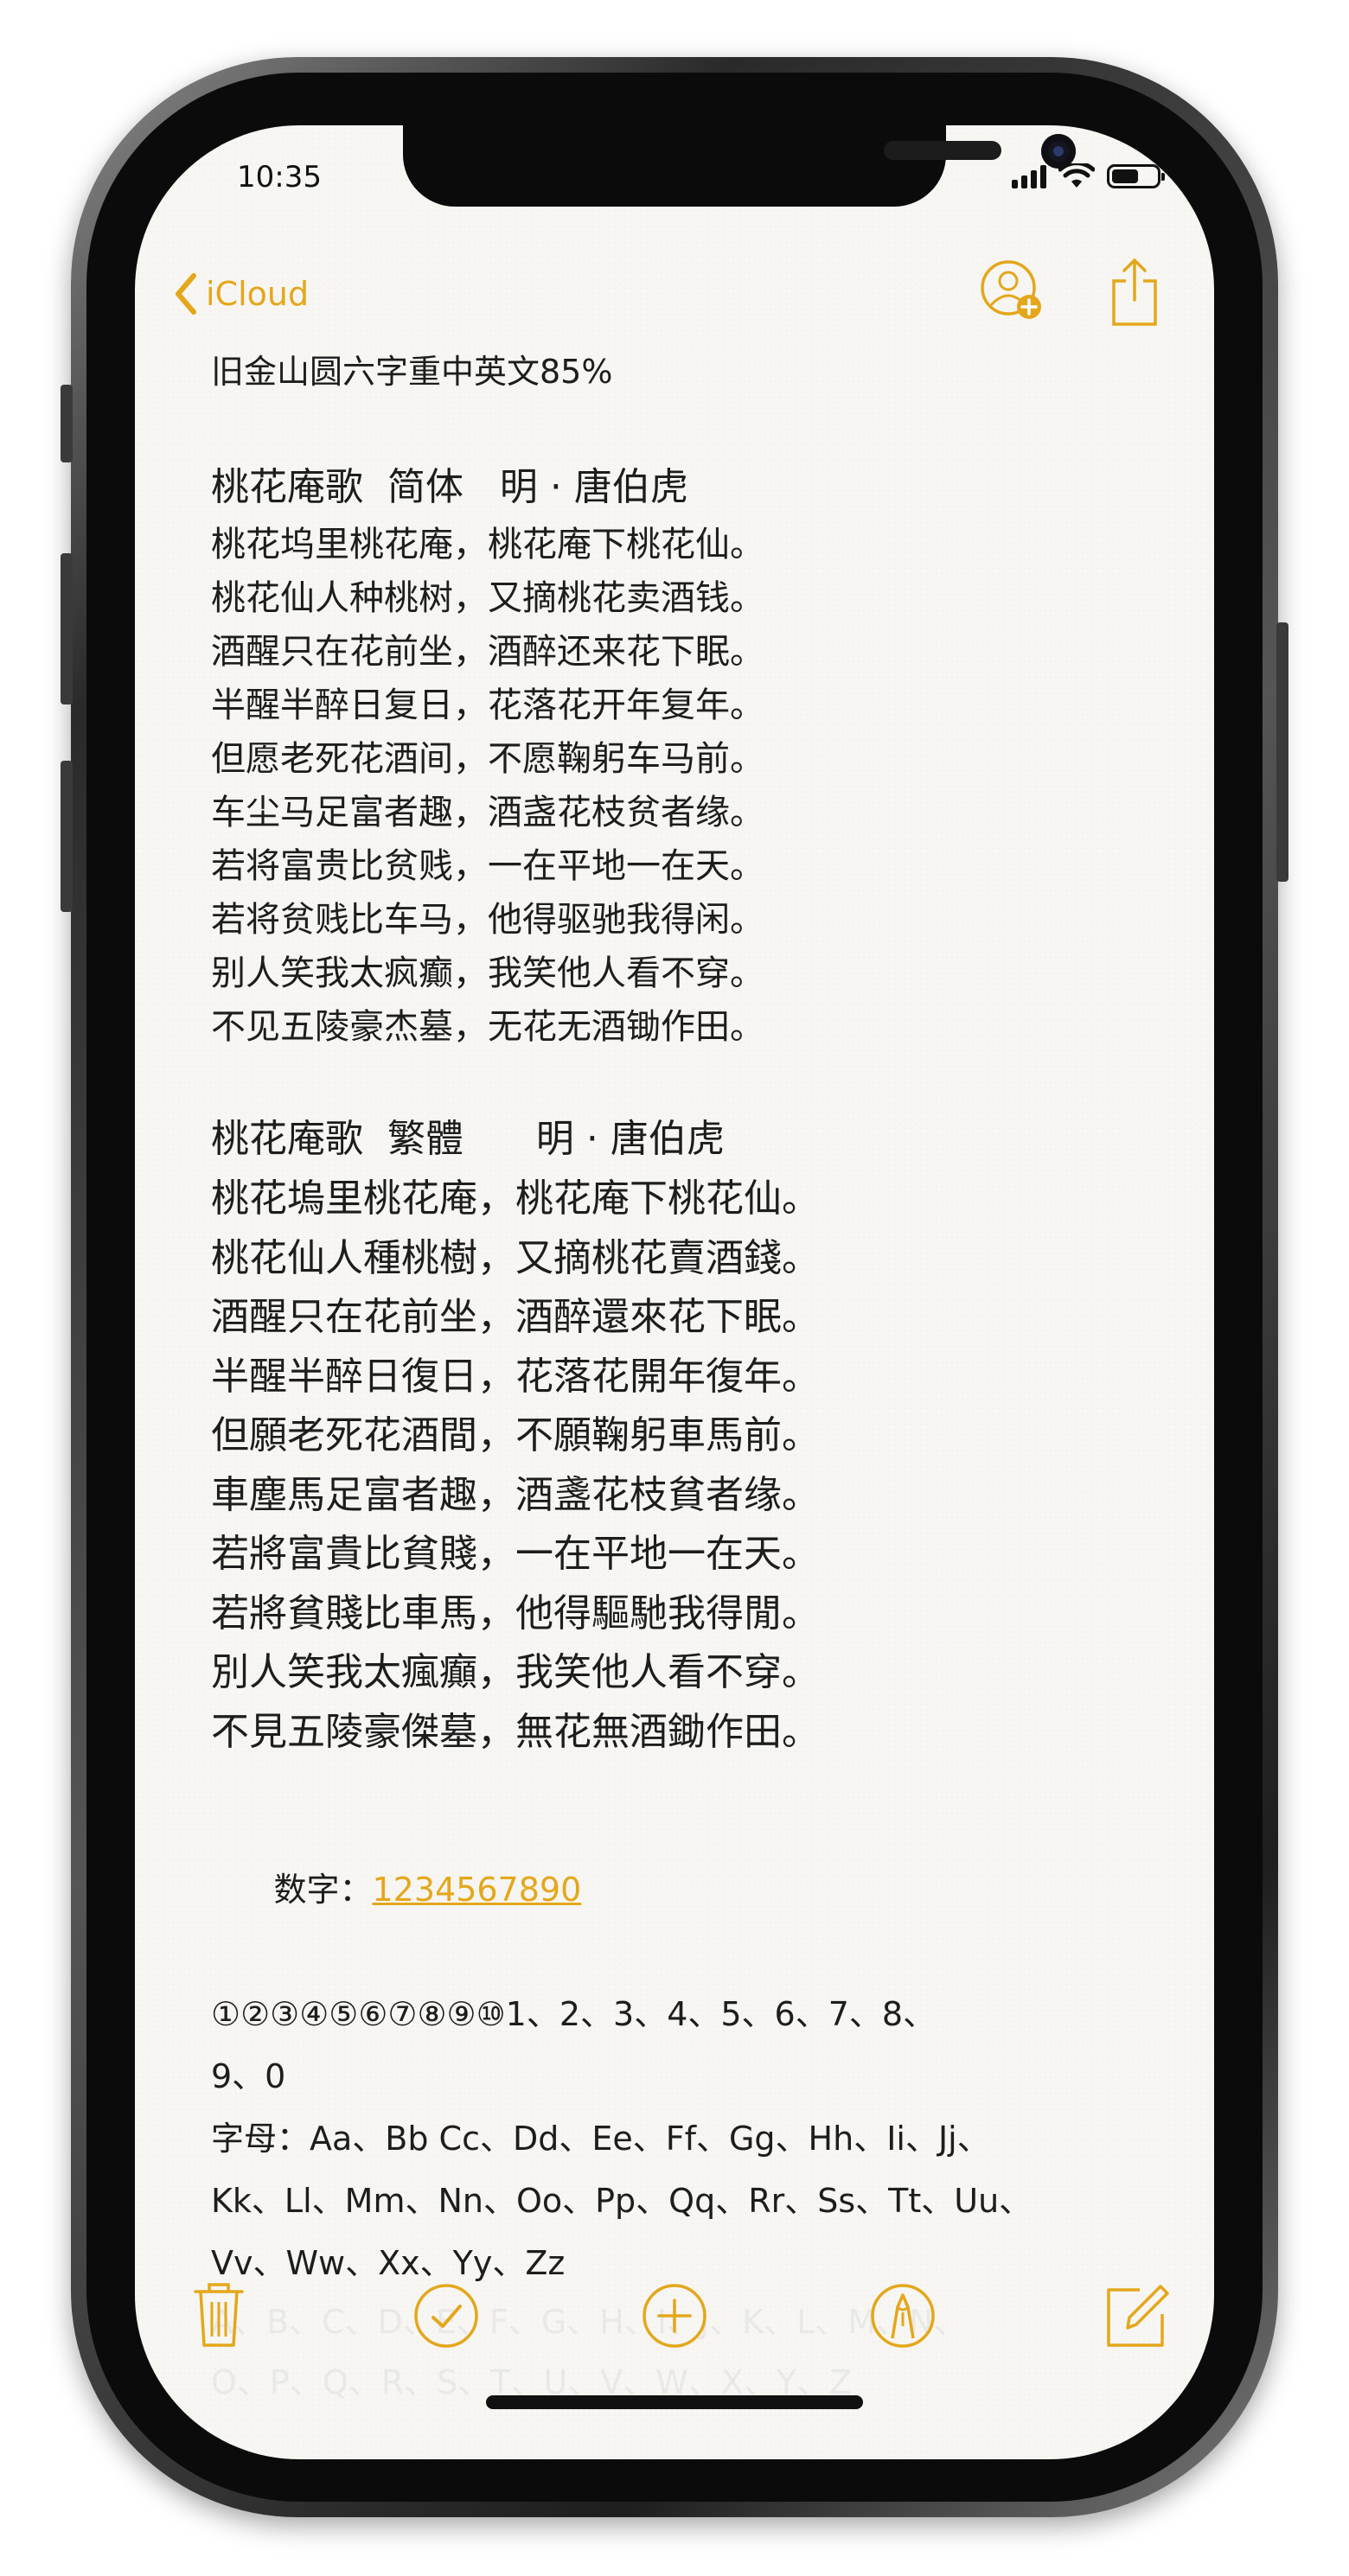  Describe the element at coordinates (1058, 151) in the screenshot. I see `front-camera` at that location.